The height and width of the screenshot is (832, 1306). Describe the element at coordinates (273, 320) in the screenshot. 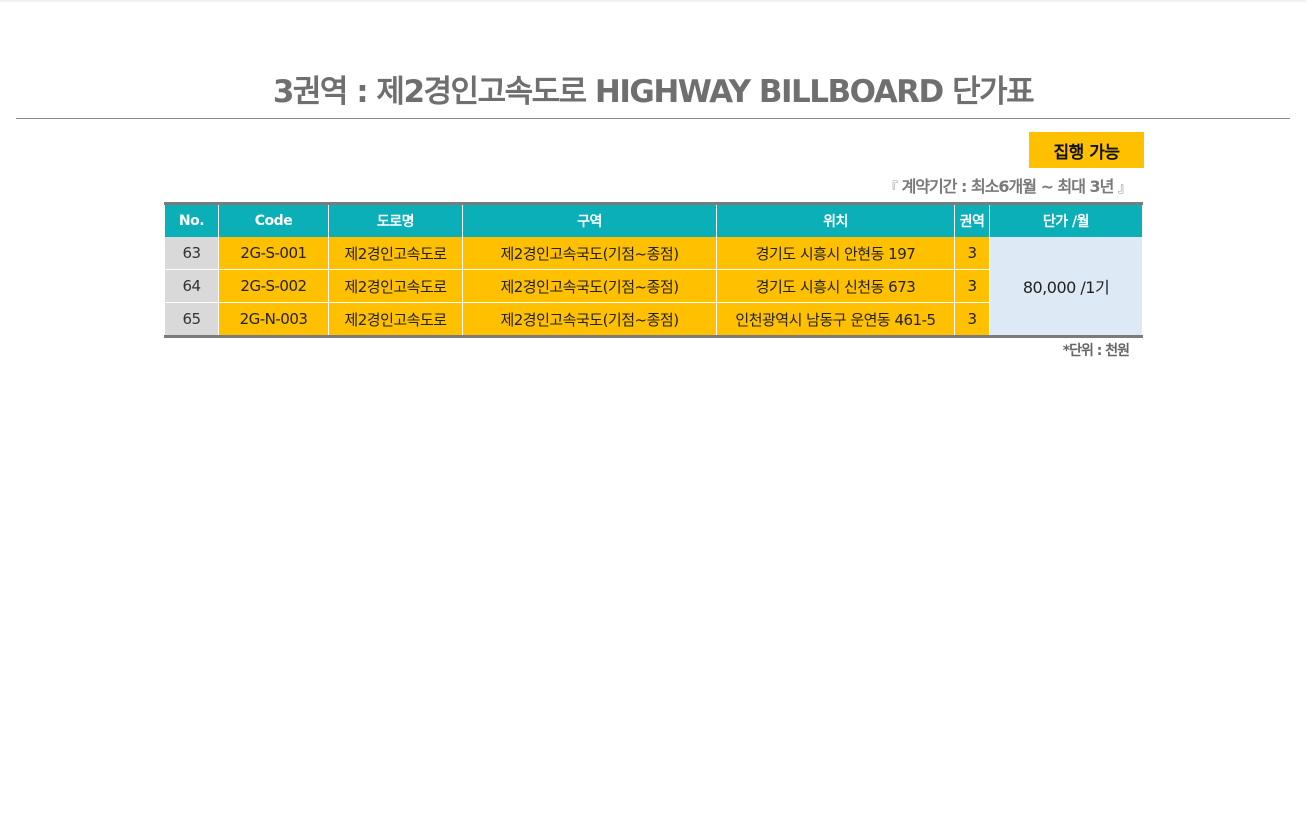

I see `cell-code: 2G-N-003` at that location.